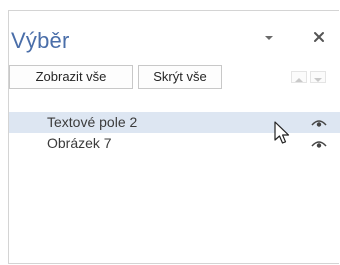 The width and height of the screenshot is (340, 265). What do you see at coordinates (299, 77) in the screenshot?
I see `move-up-button` at bounding box center [299, 77].